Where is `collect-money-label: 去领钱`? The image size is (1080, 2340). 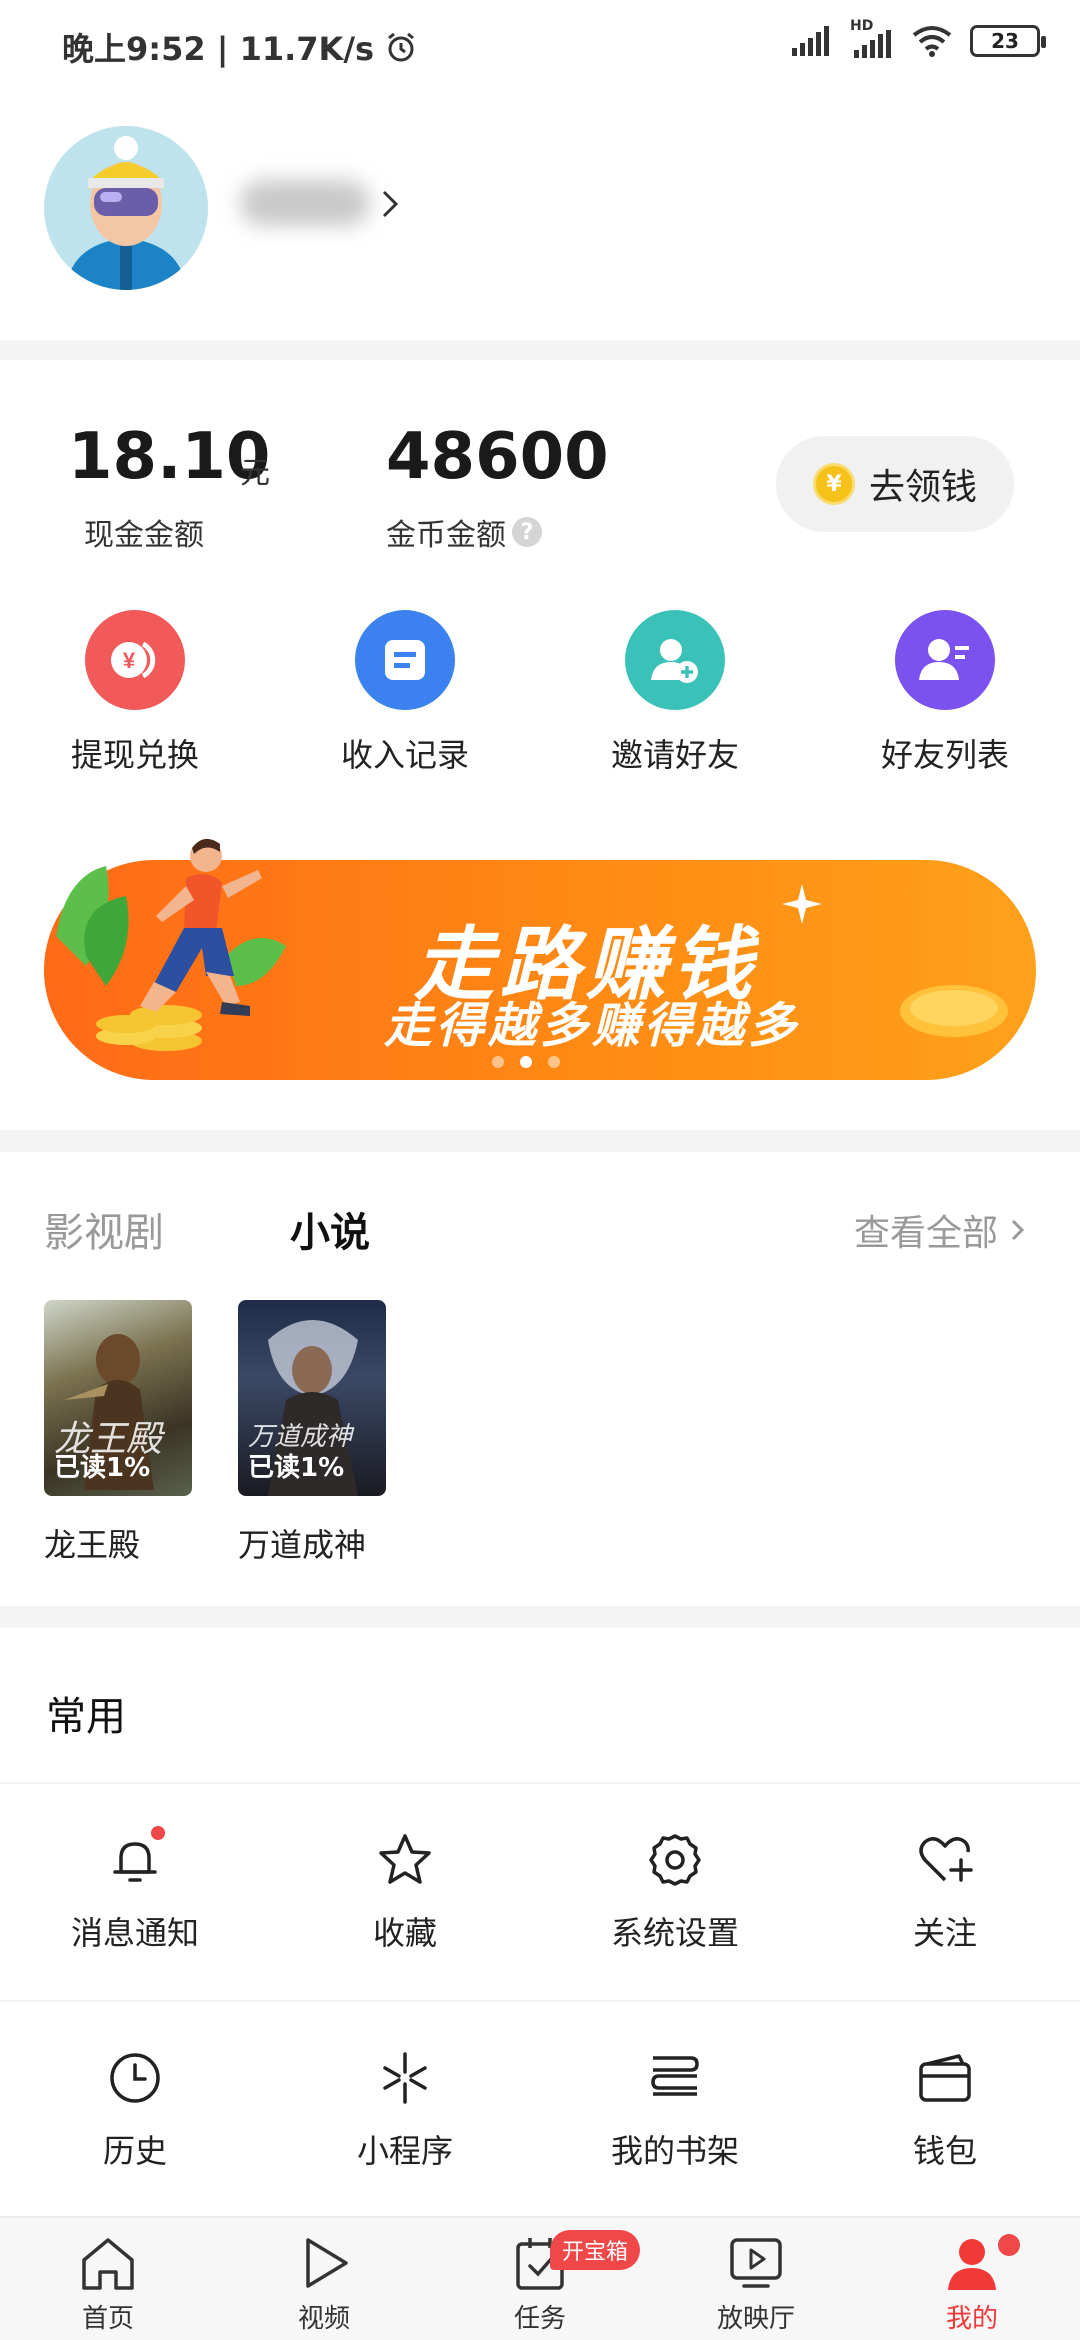 collect-money-label: 去领钱 is located at coordinates (922, 487).